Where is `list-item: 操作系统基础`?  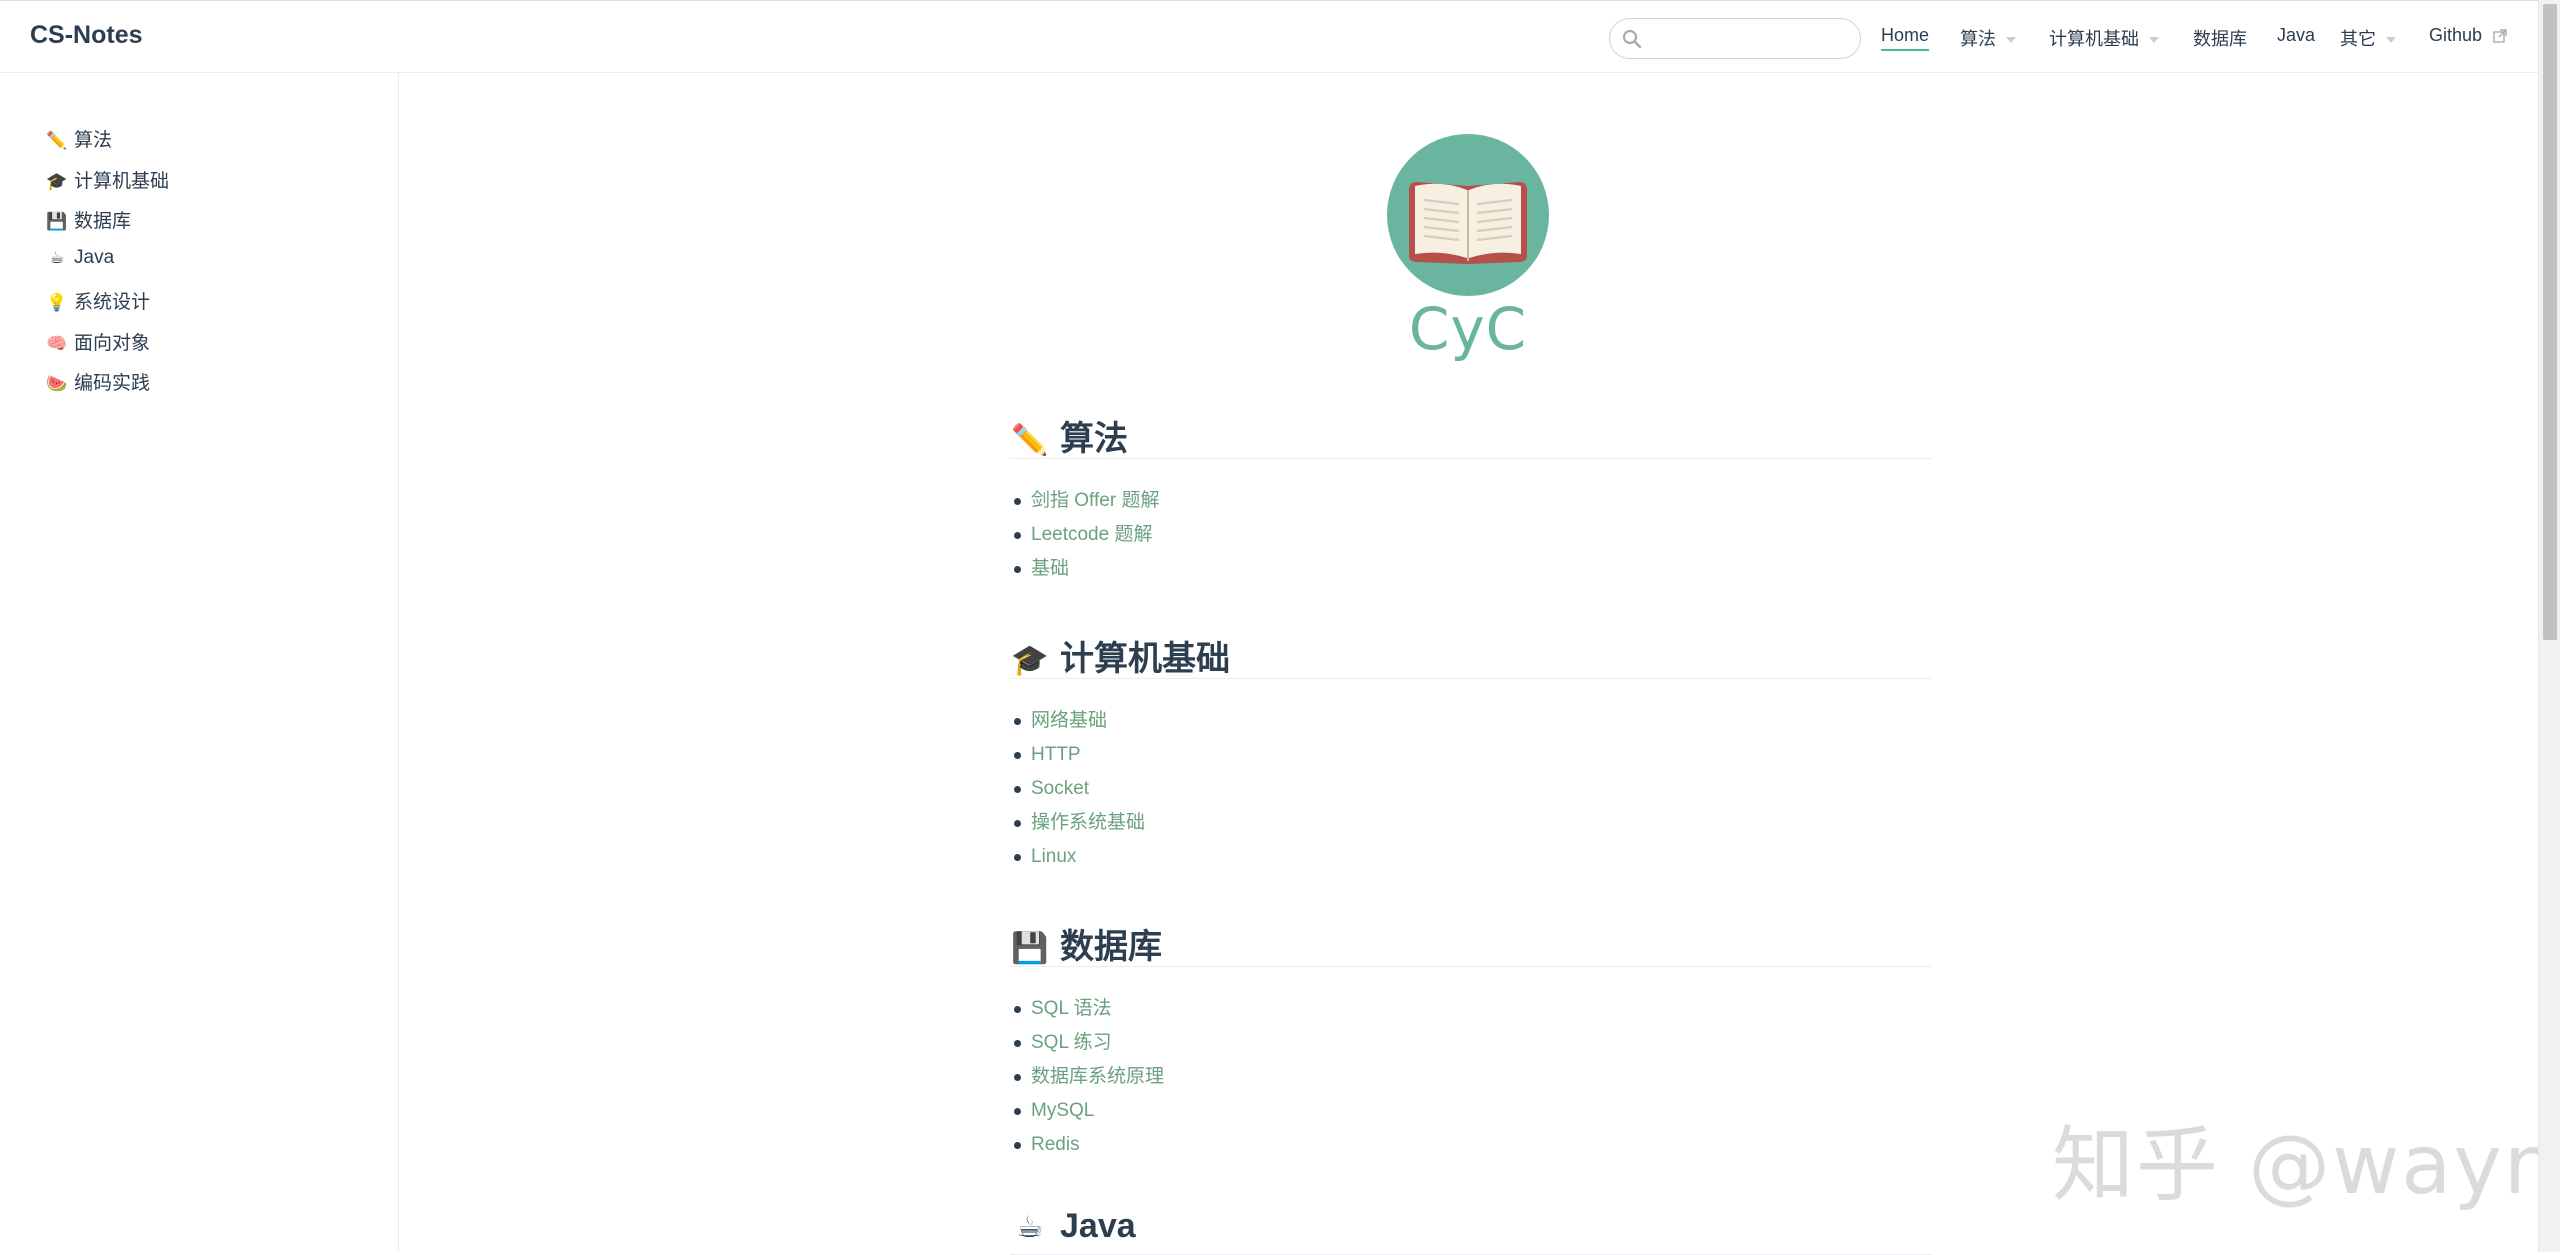 list-item: 操作系统基础 is located at coordinates (1088, 823).